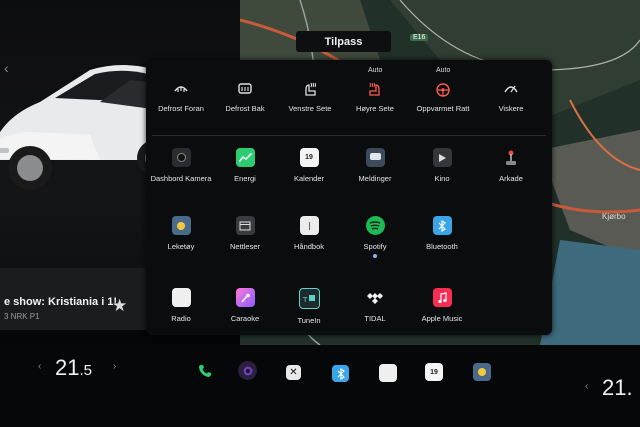  I want to click on app-toybox: Leketøy, so click(181, 233).